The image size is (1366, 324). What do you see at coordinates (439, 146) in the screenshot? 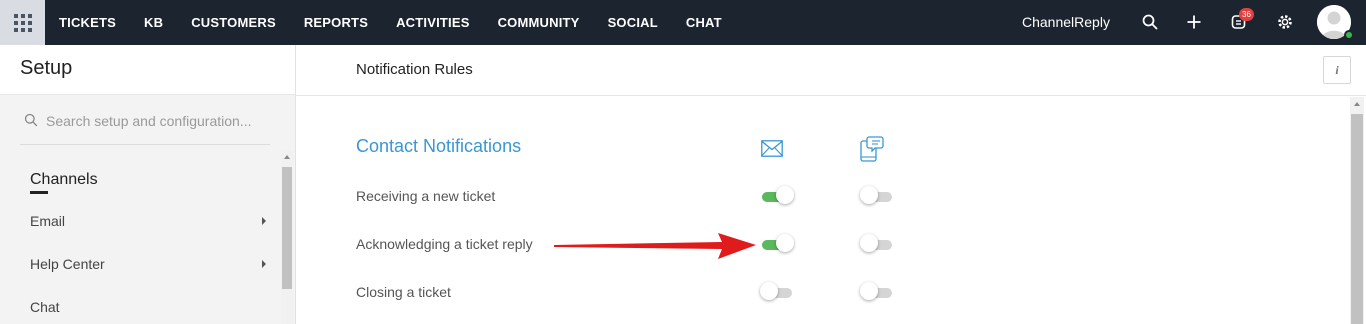
I see `contact-notifications-heading: Contact Notifications` at bounding box center [439, 146].